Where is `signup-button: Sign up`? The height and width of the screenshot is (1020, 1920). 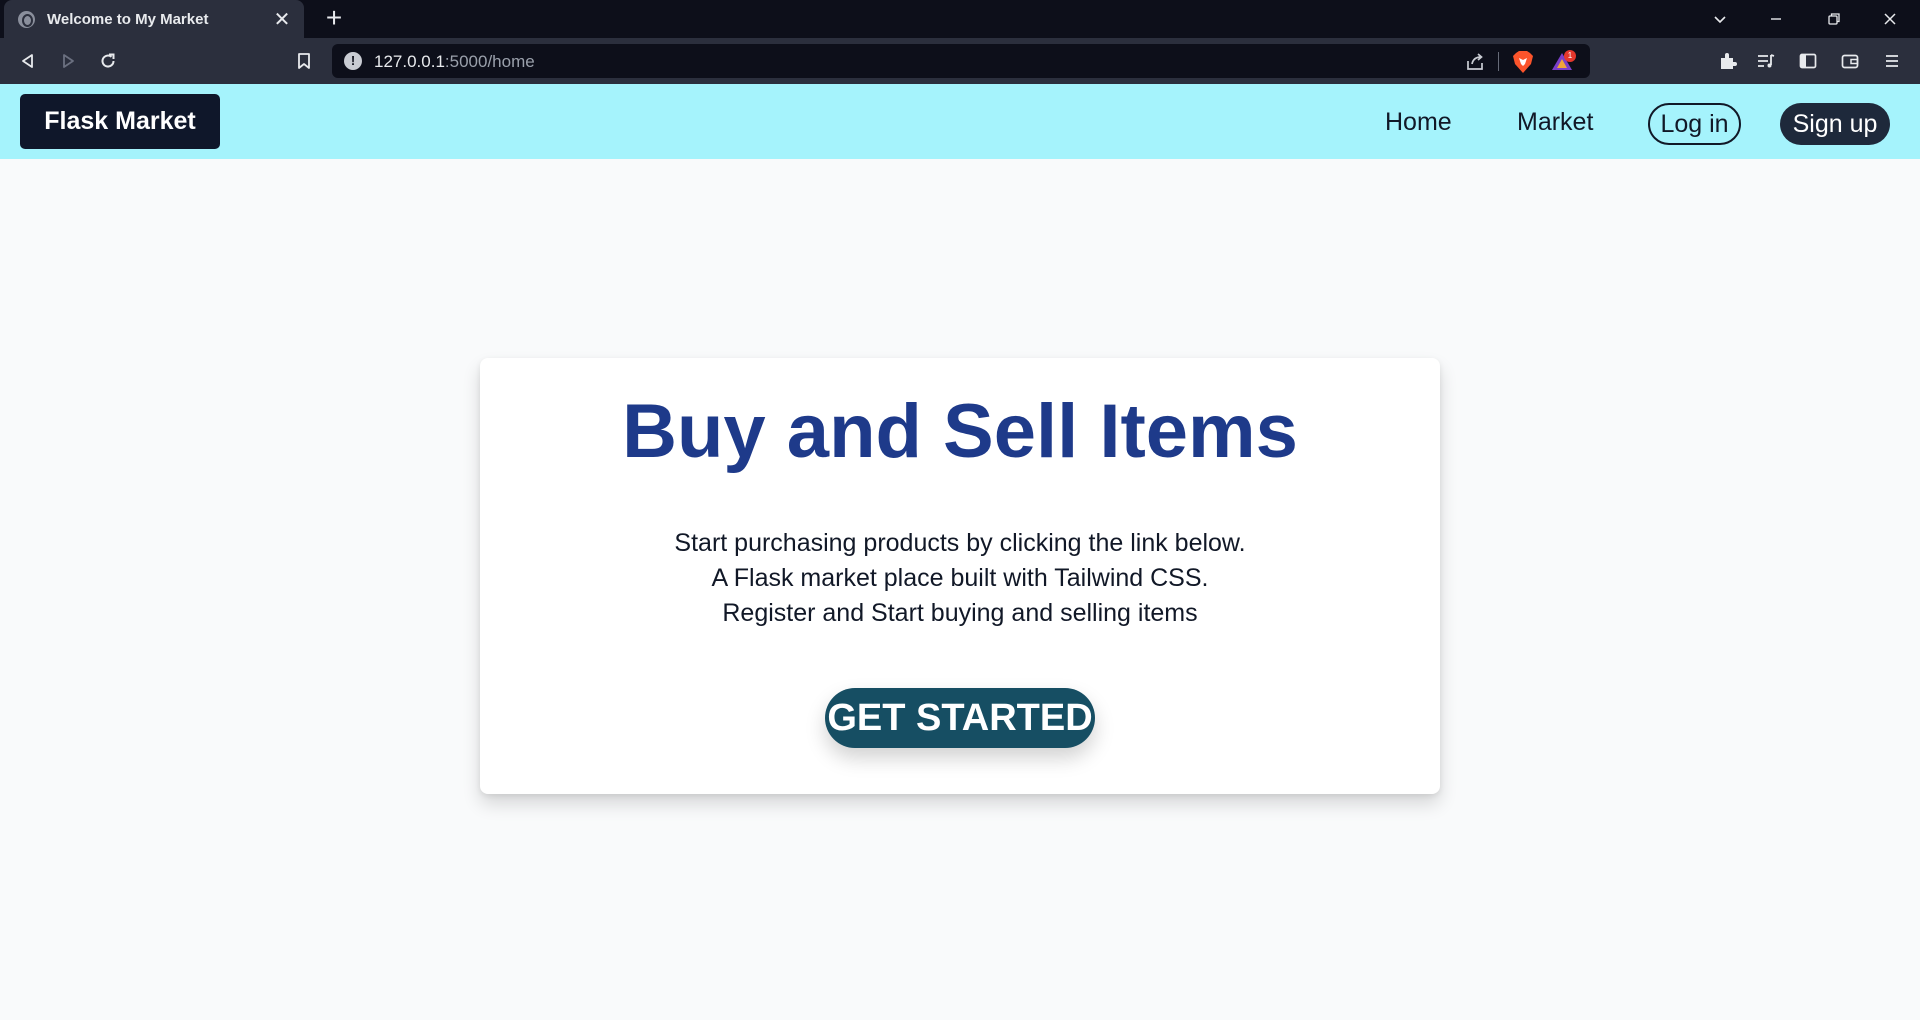
signup-button: Sign up is located at coordinates (1835, 124).